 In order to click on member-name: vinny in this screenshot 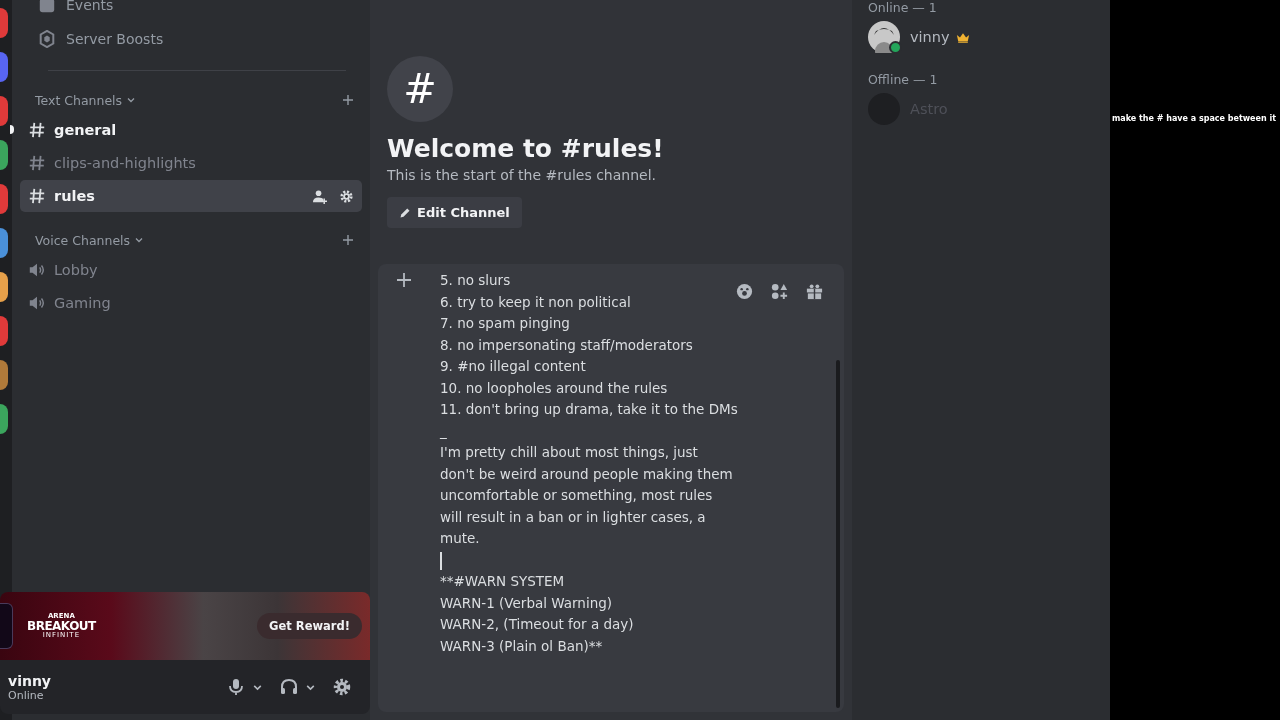, I will do `click(930, 37)`.